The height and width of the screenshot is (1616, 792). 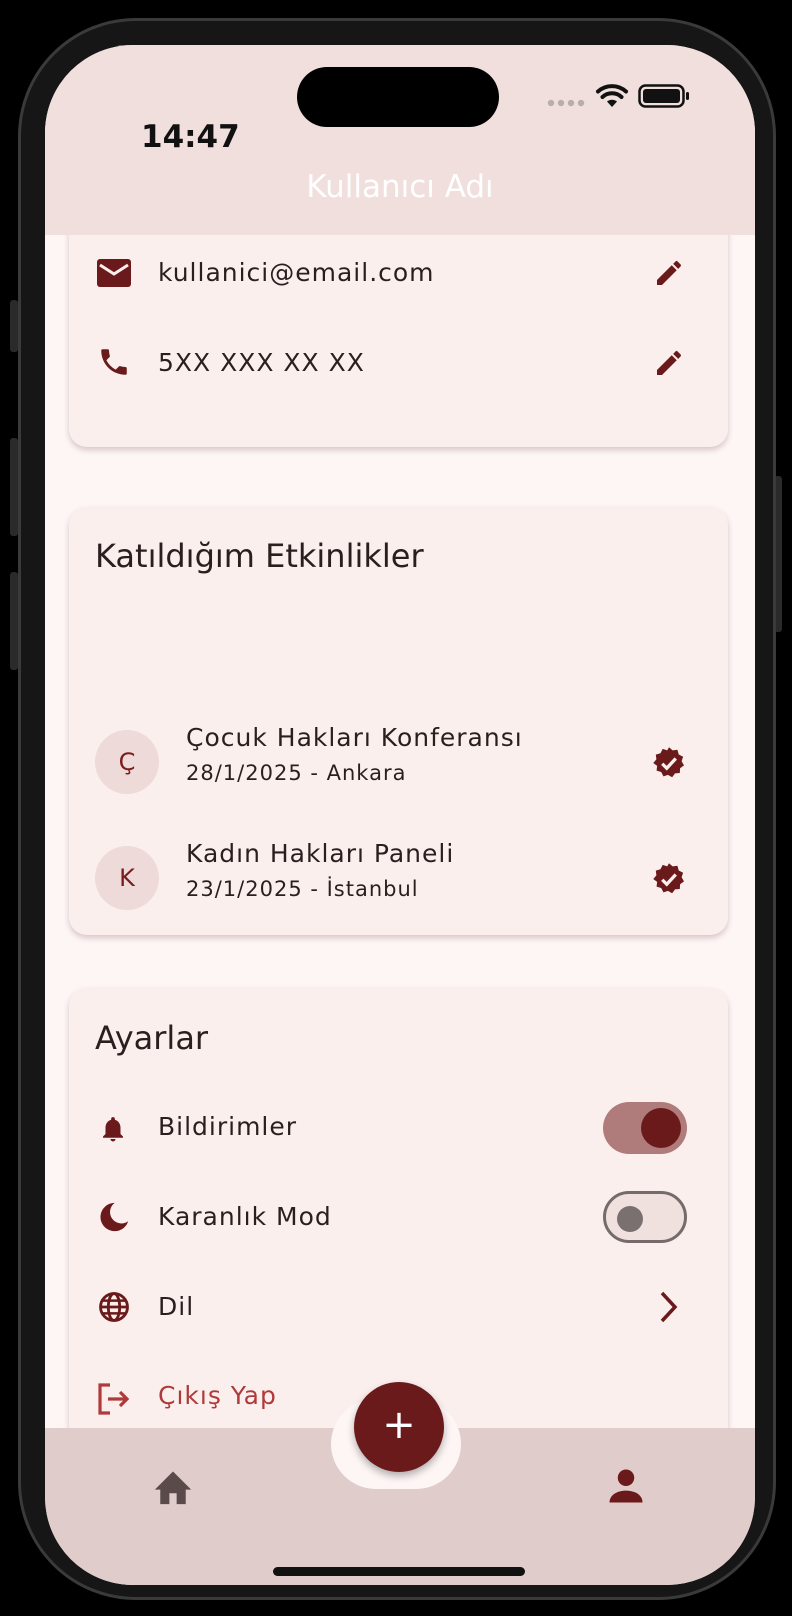 I want to click on event-avatar: K, so click(x=127, y=878).